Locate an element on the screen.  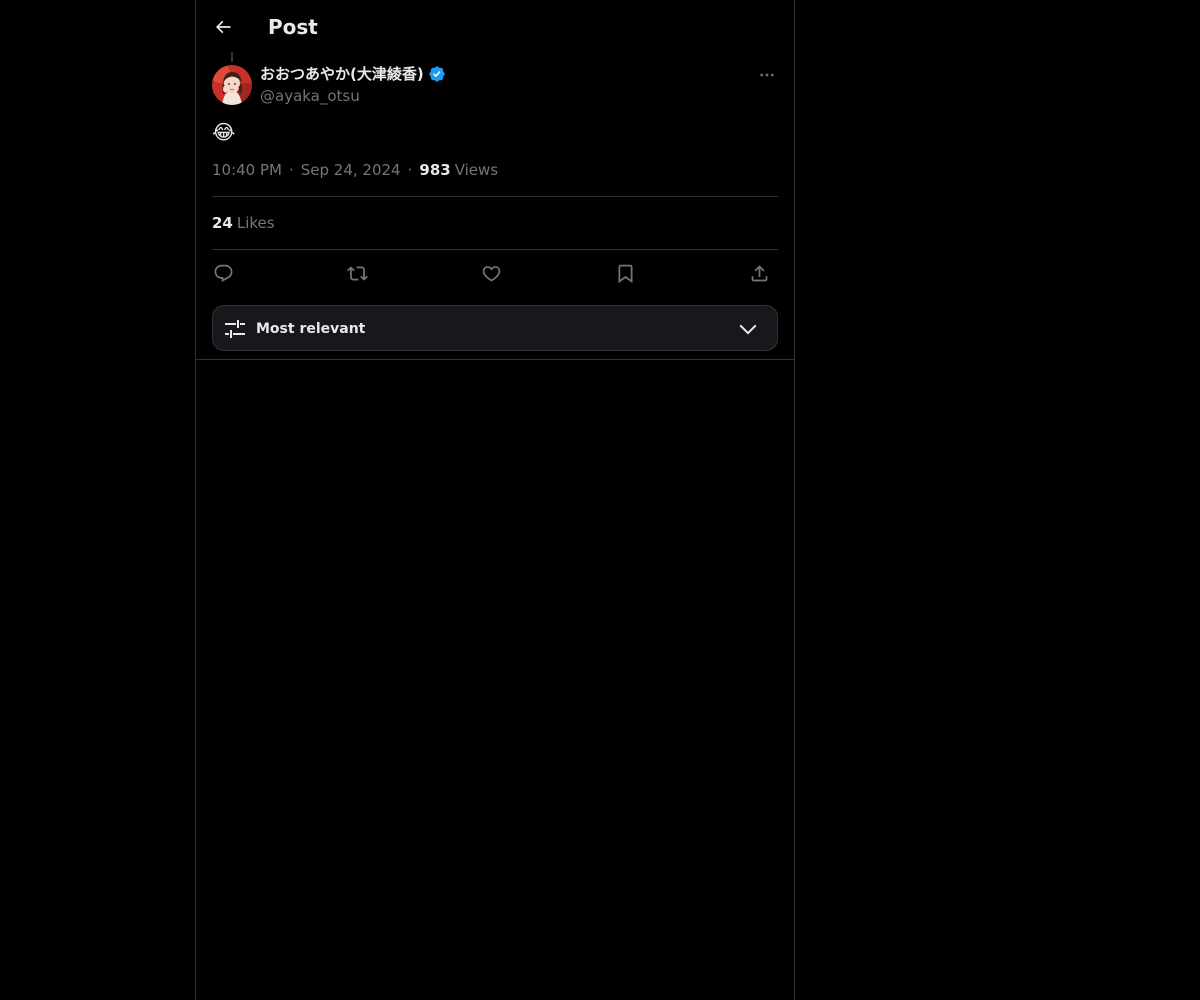
repost-icon is located at coordinates (357, 273).